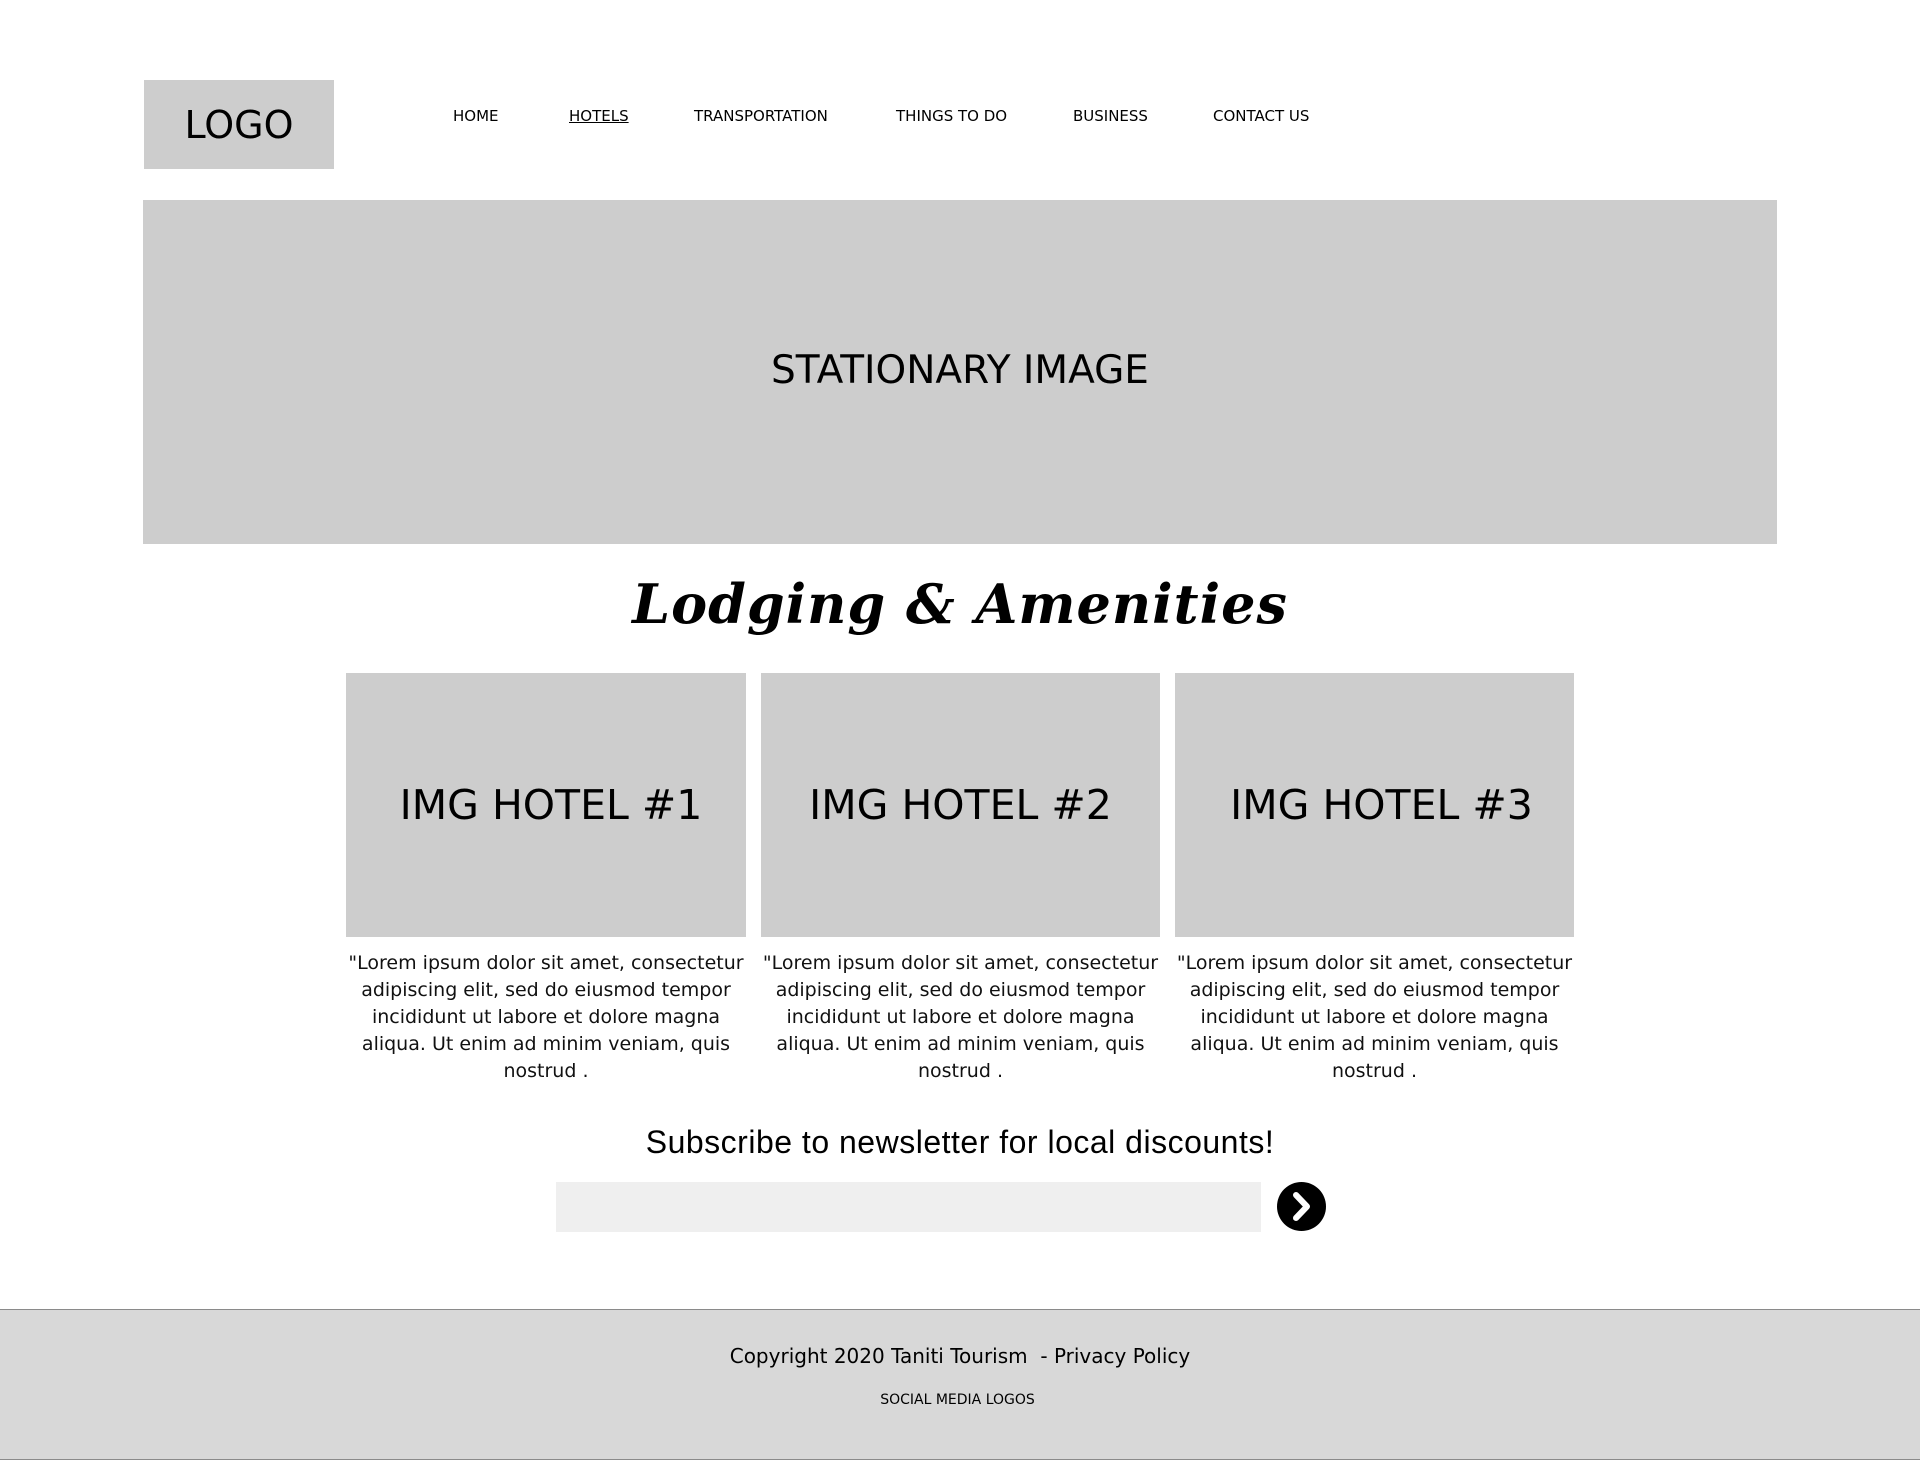  I want to click on chevron-right-icon, so click(1301, 1206).